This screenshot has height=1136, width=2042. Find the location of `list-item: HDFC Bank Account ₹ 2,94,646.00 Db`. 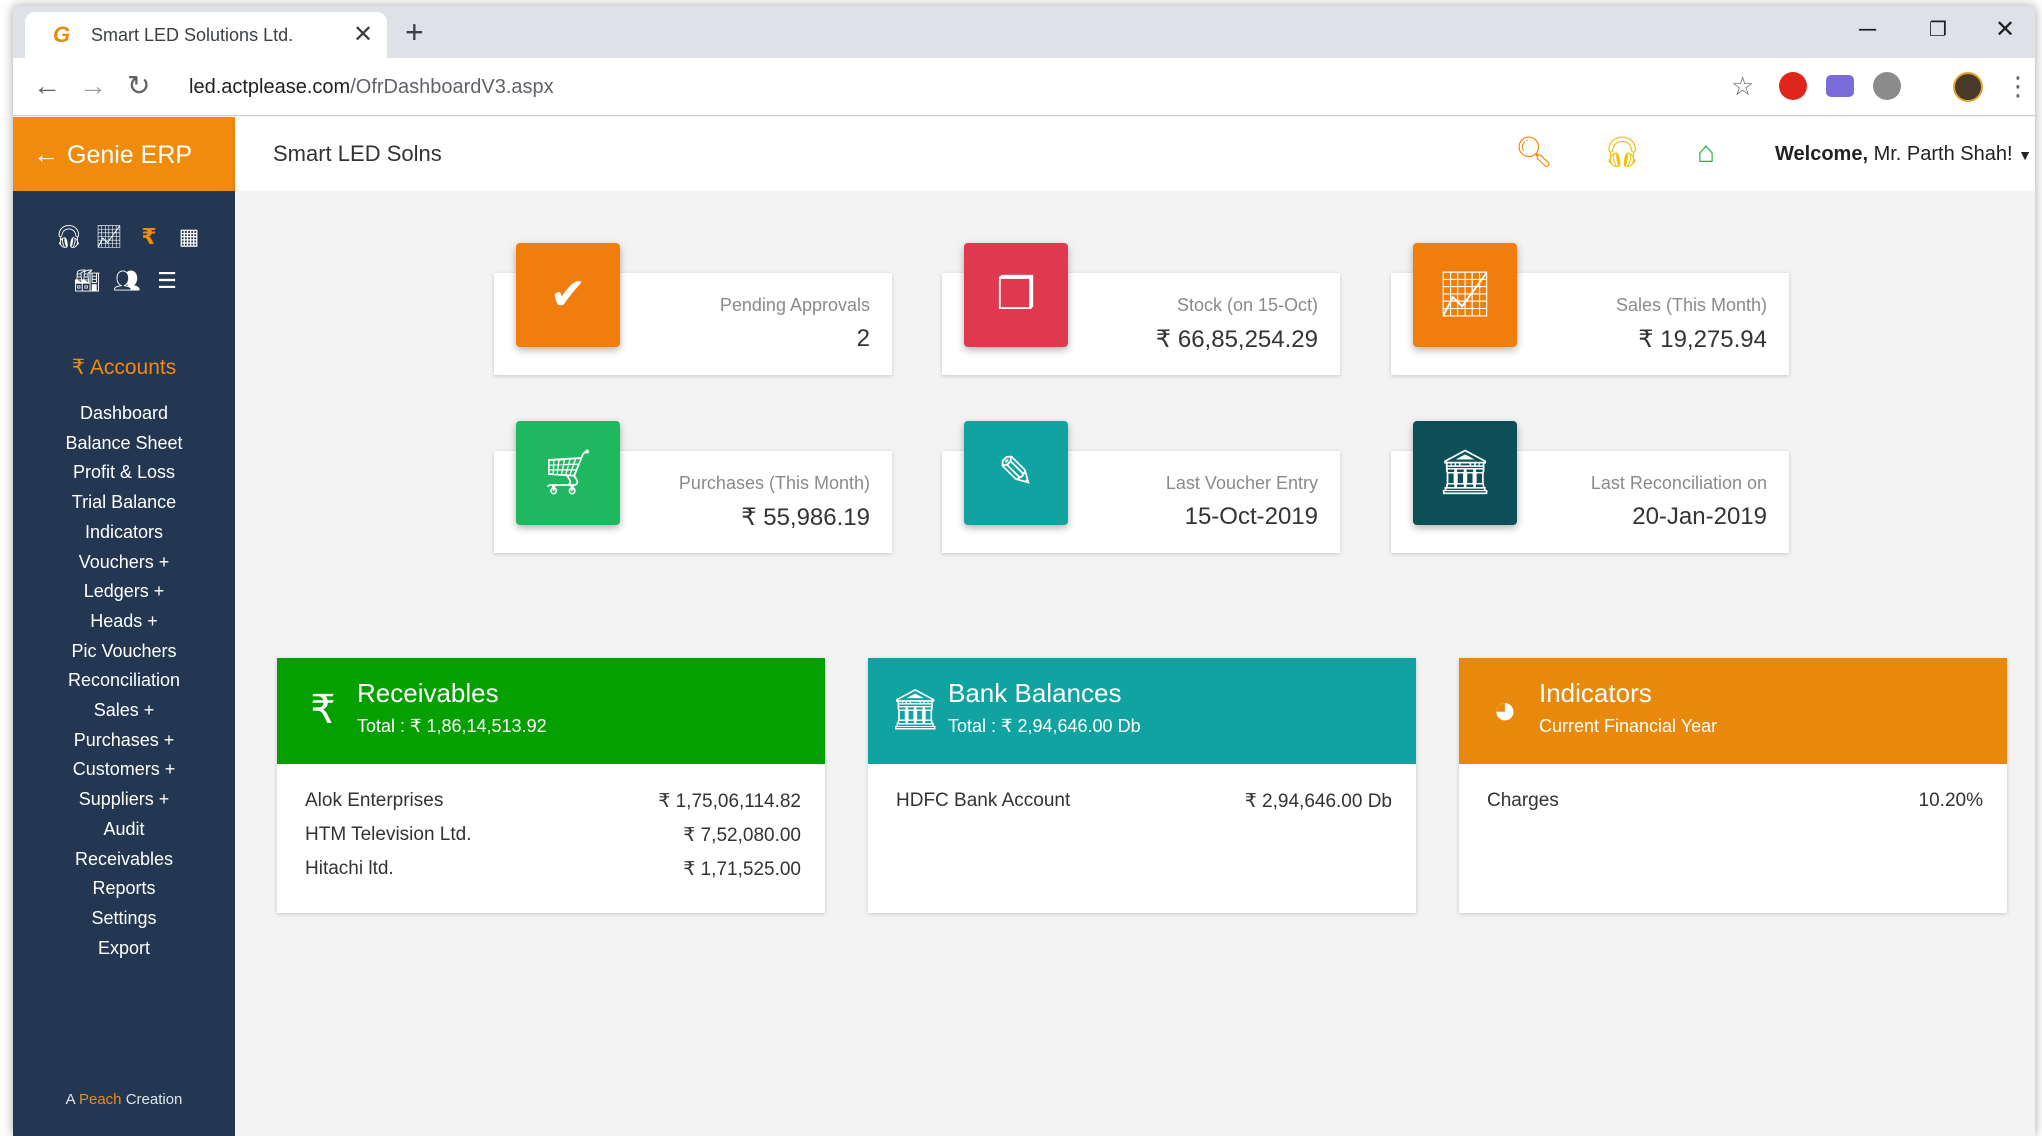

list-item: HDFC Bank Account ₹ 2,94,646.00 Db is located at coordinates (1144, 803).